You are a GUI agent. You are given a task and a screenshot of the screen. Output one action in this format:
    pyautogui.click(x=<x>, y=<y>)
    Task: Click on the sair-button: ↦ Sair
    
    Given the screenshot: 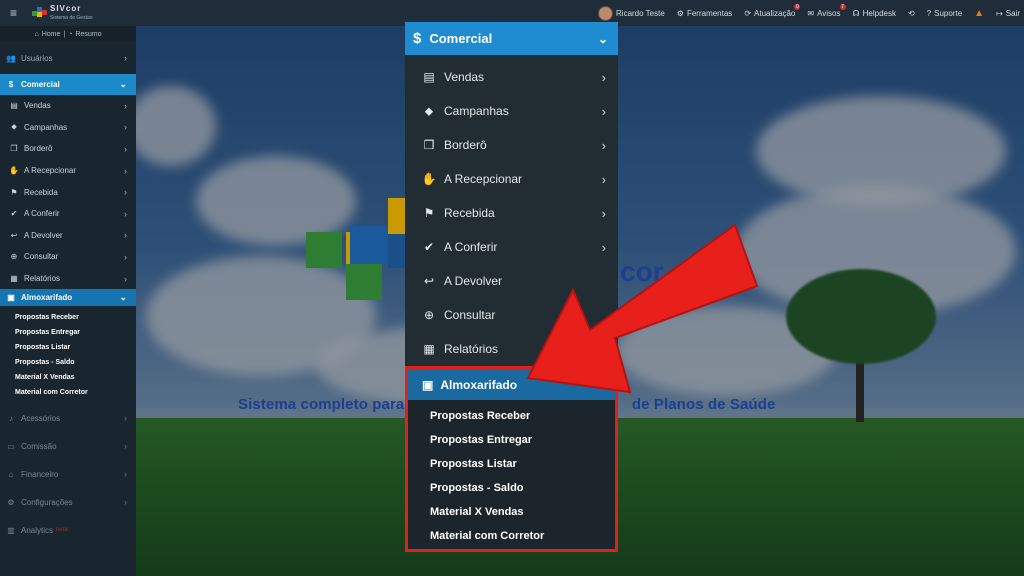 What is the action you would take?
    pyautogui.click(x=1008, y=13)
    